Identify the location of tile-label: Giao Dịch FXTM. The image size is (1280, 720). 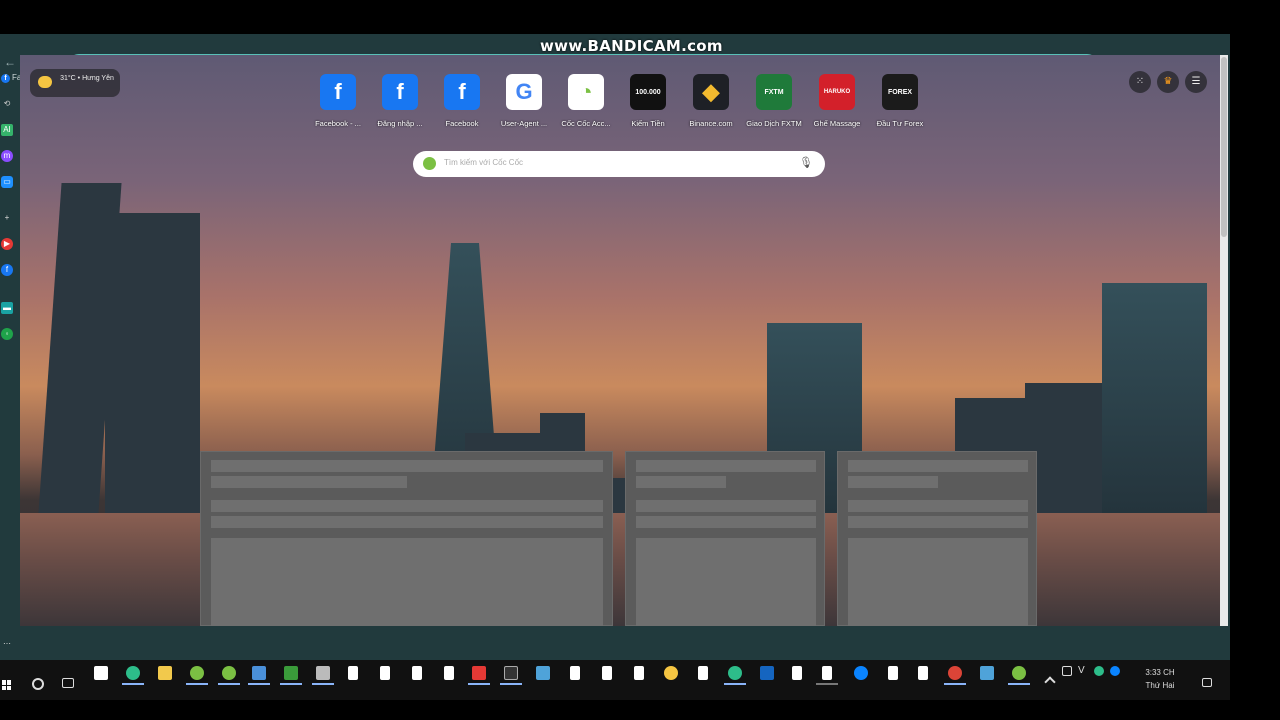
(774, 123).